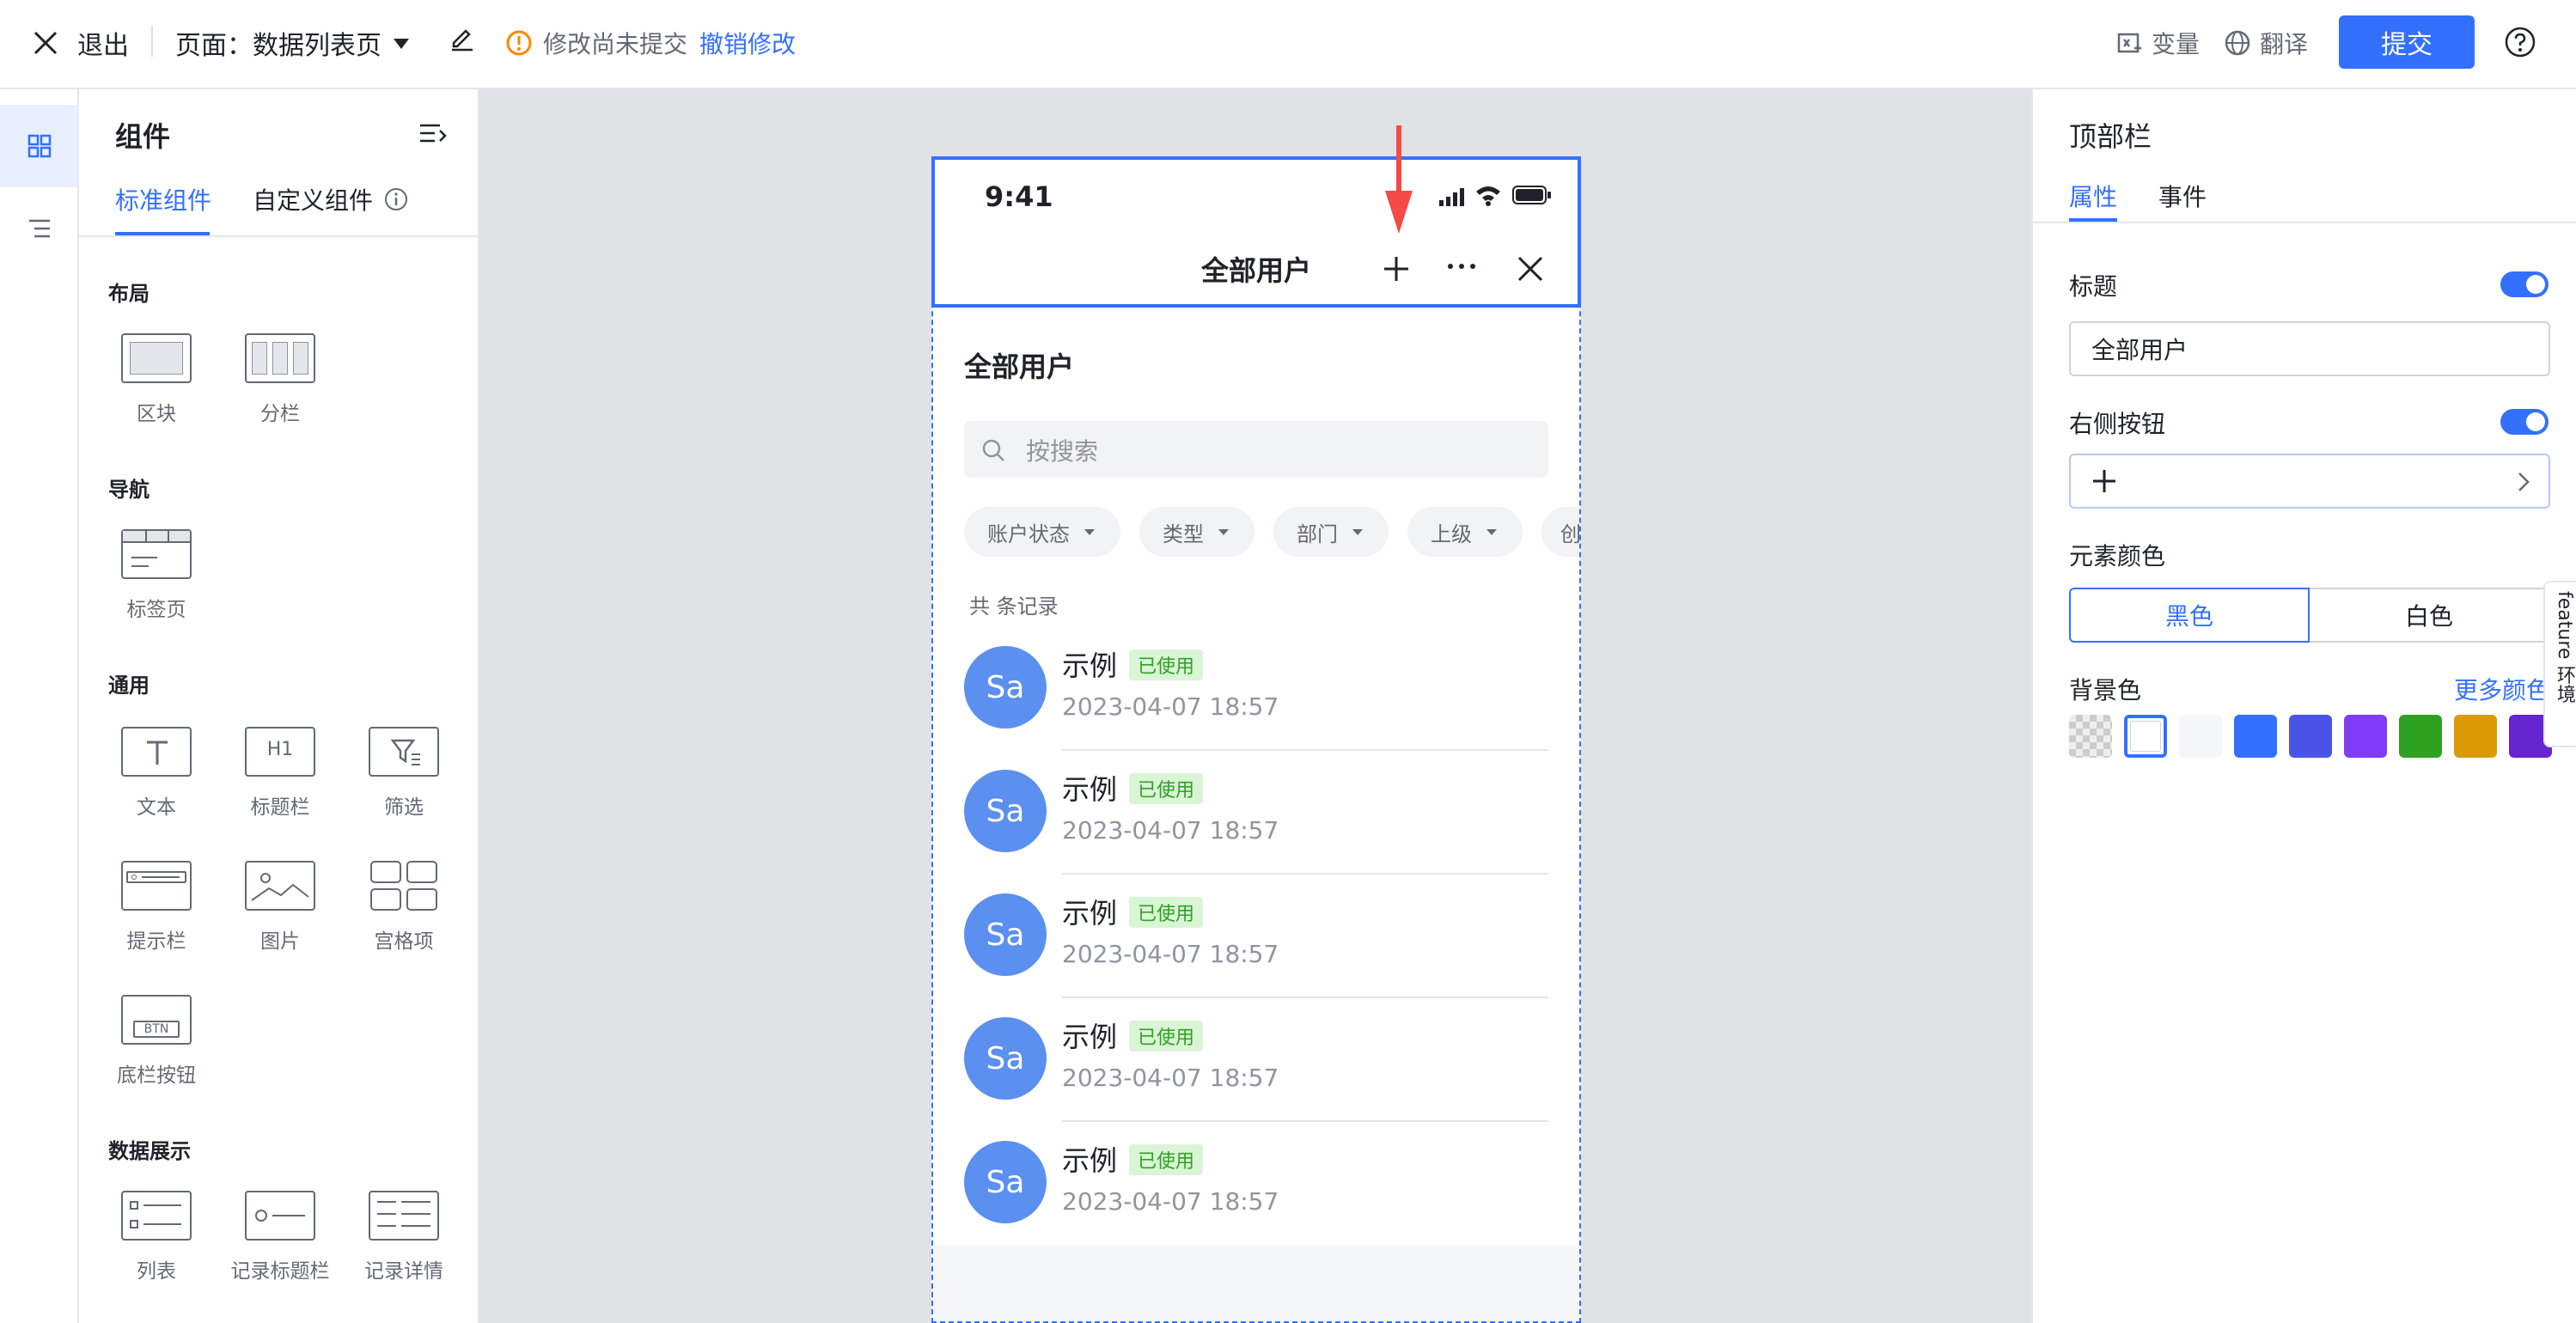  I want to click on submit-button: 提交, so click(2407, 42).